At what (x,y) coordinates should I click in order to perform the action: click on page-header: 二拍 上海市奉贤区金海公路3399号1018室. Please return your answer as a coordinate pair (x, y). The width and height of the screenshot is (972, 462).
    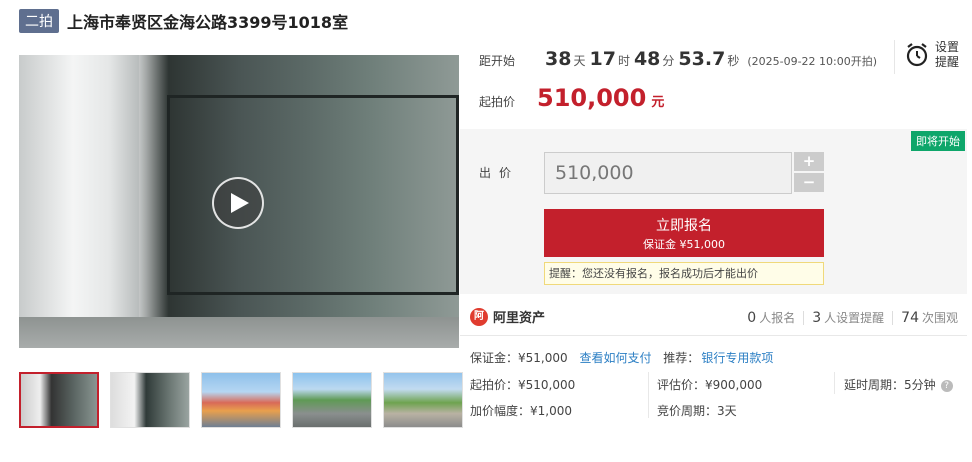
    Looking at the image, I should click on (183, 21).